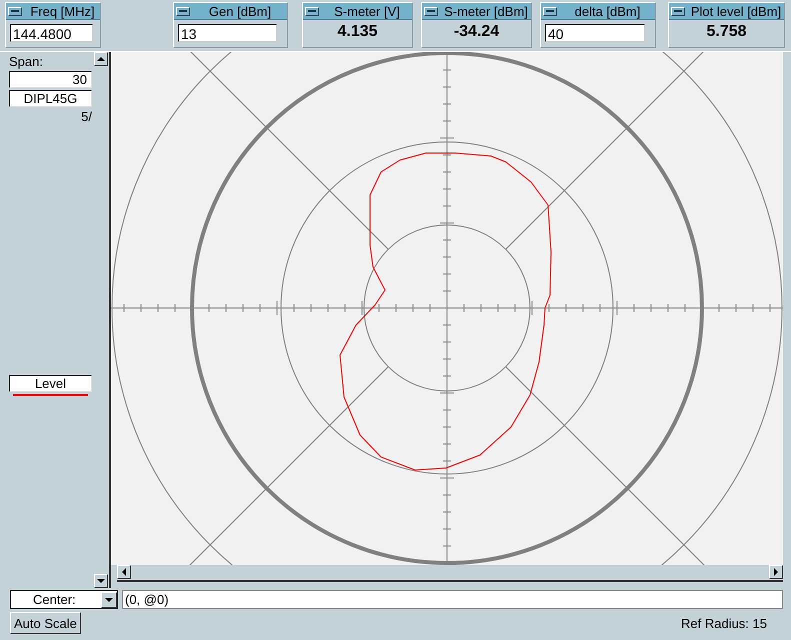 This screenshot has height=640, width=791. Describe the element at coordinates (101, 581) in the screenshot. I see `down-arrow-icon` at that location.